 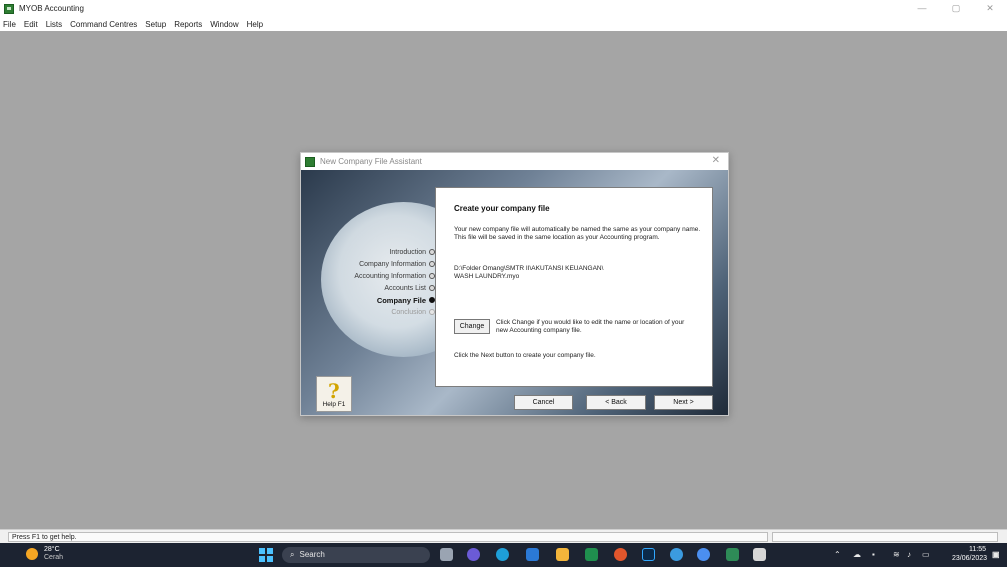 I want to click on clock-date: 23/06/2023, so click(x=970, y=558).